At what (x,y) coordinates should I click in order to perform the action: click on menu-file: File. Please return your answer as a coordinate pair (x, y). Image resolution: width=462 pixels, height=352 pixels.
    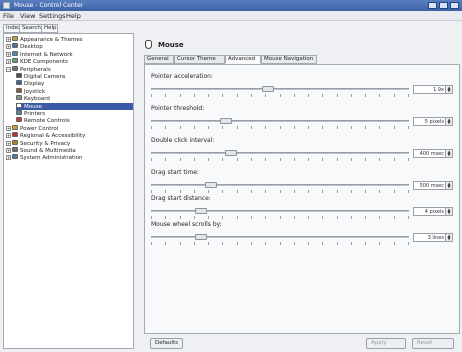
    Looking at the image, I should click on (8, 16).